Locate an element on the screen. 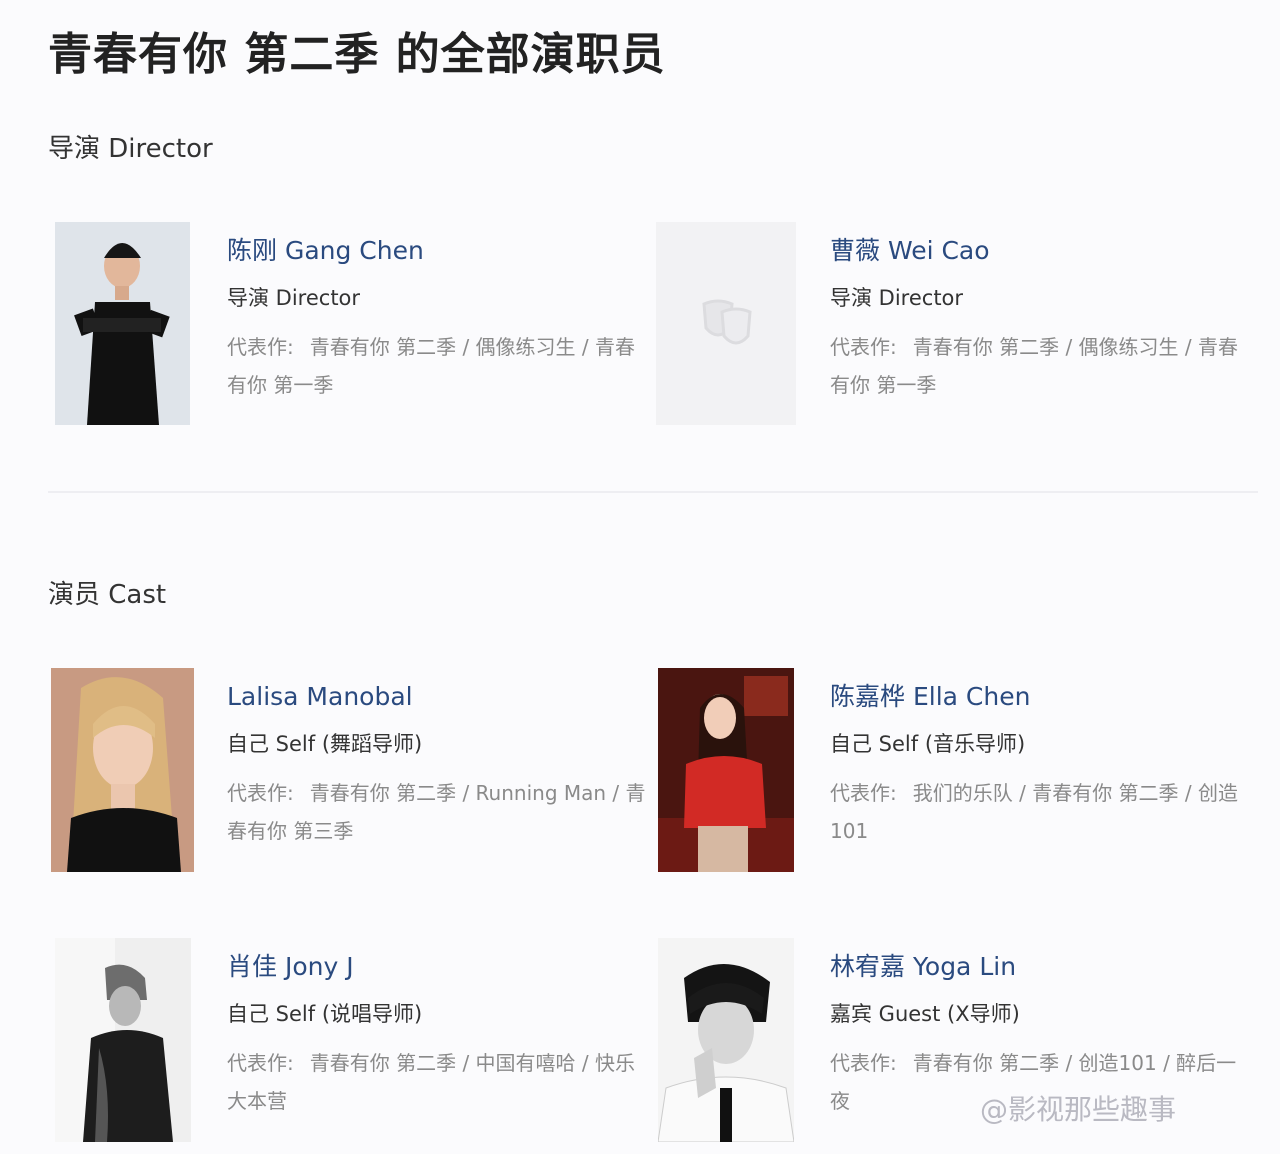 The height and width of the screenshot is (1154, 1280). person-role: 自己 Self (音乐导师) is located at coordinates (928, 744).